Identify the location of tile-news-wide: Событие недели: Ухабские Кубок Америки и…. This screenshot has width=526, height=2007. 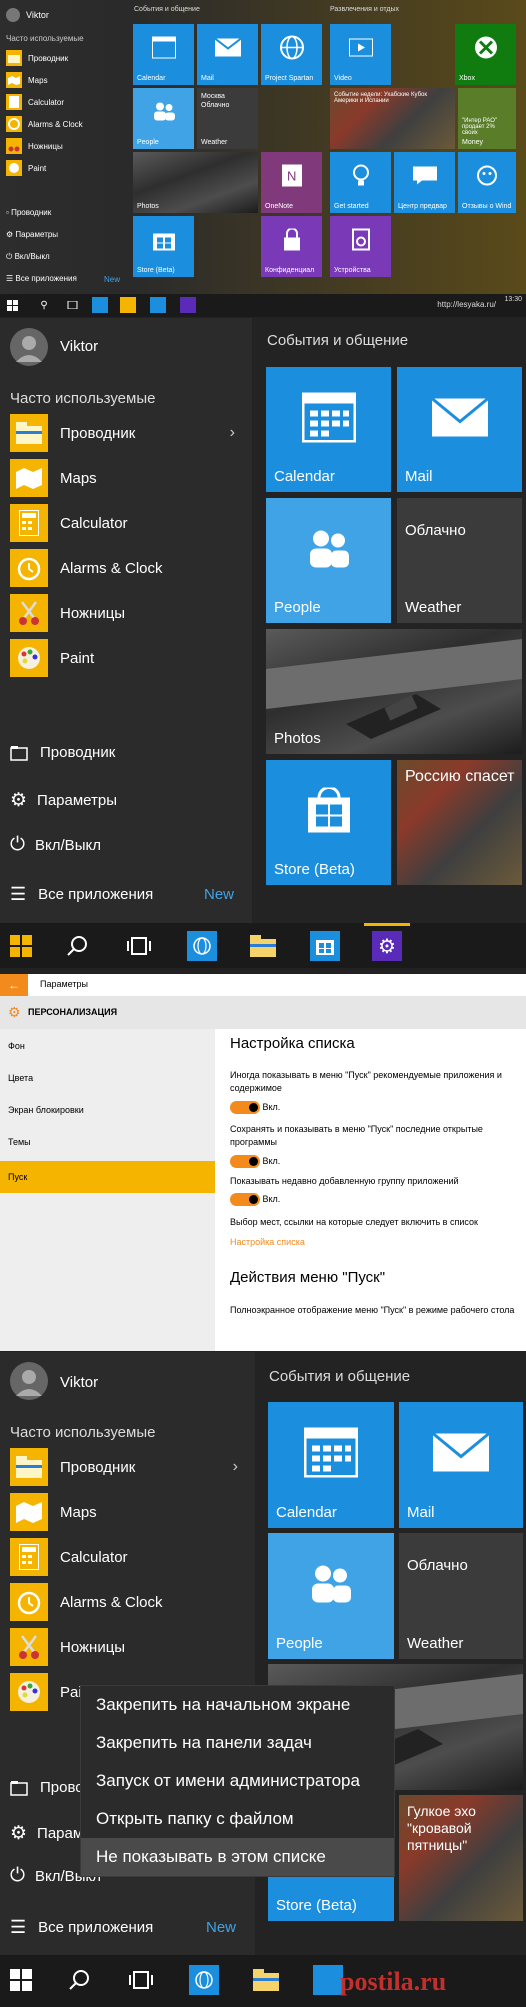
(392, 118).